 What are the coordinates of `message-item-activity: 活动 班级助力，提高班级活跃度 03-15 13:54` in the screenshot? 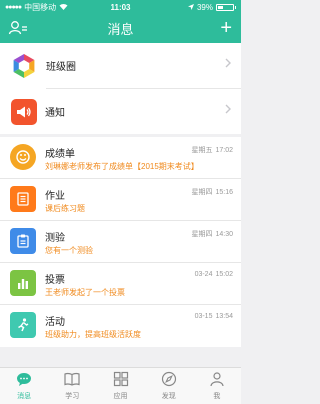 It's located at (120, 326).